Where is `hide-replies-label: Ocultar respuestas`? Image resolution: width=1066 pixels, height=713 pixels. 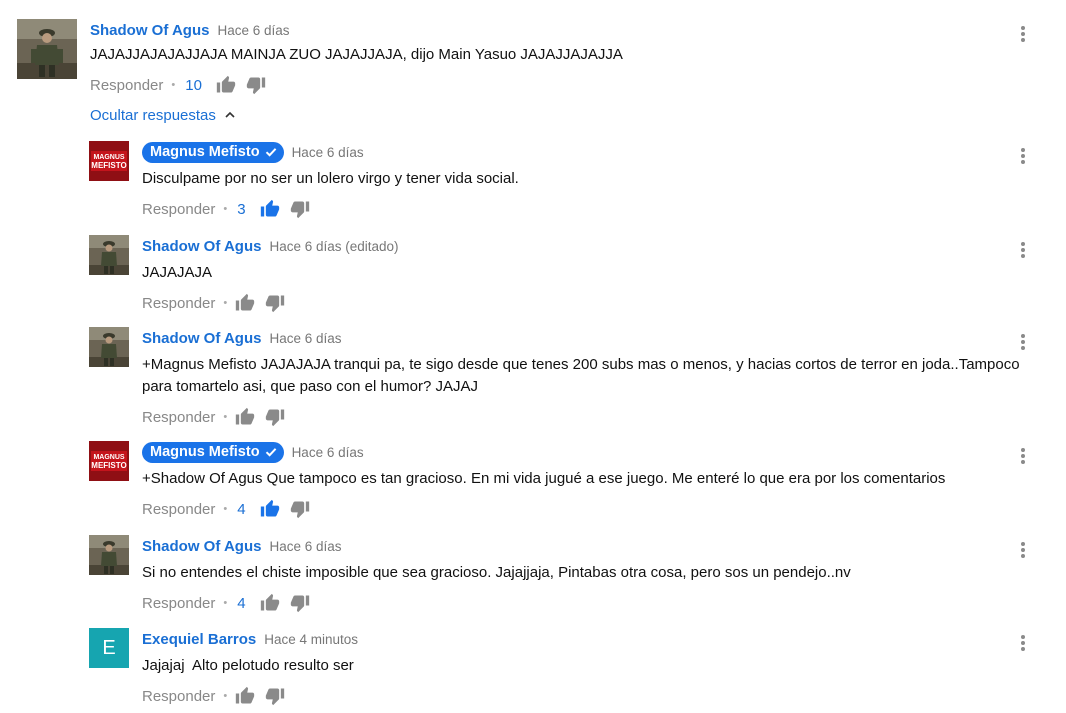
hide-replies-label: Ocultar respuestas is located at coordinates (153, 115).